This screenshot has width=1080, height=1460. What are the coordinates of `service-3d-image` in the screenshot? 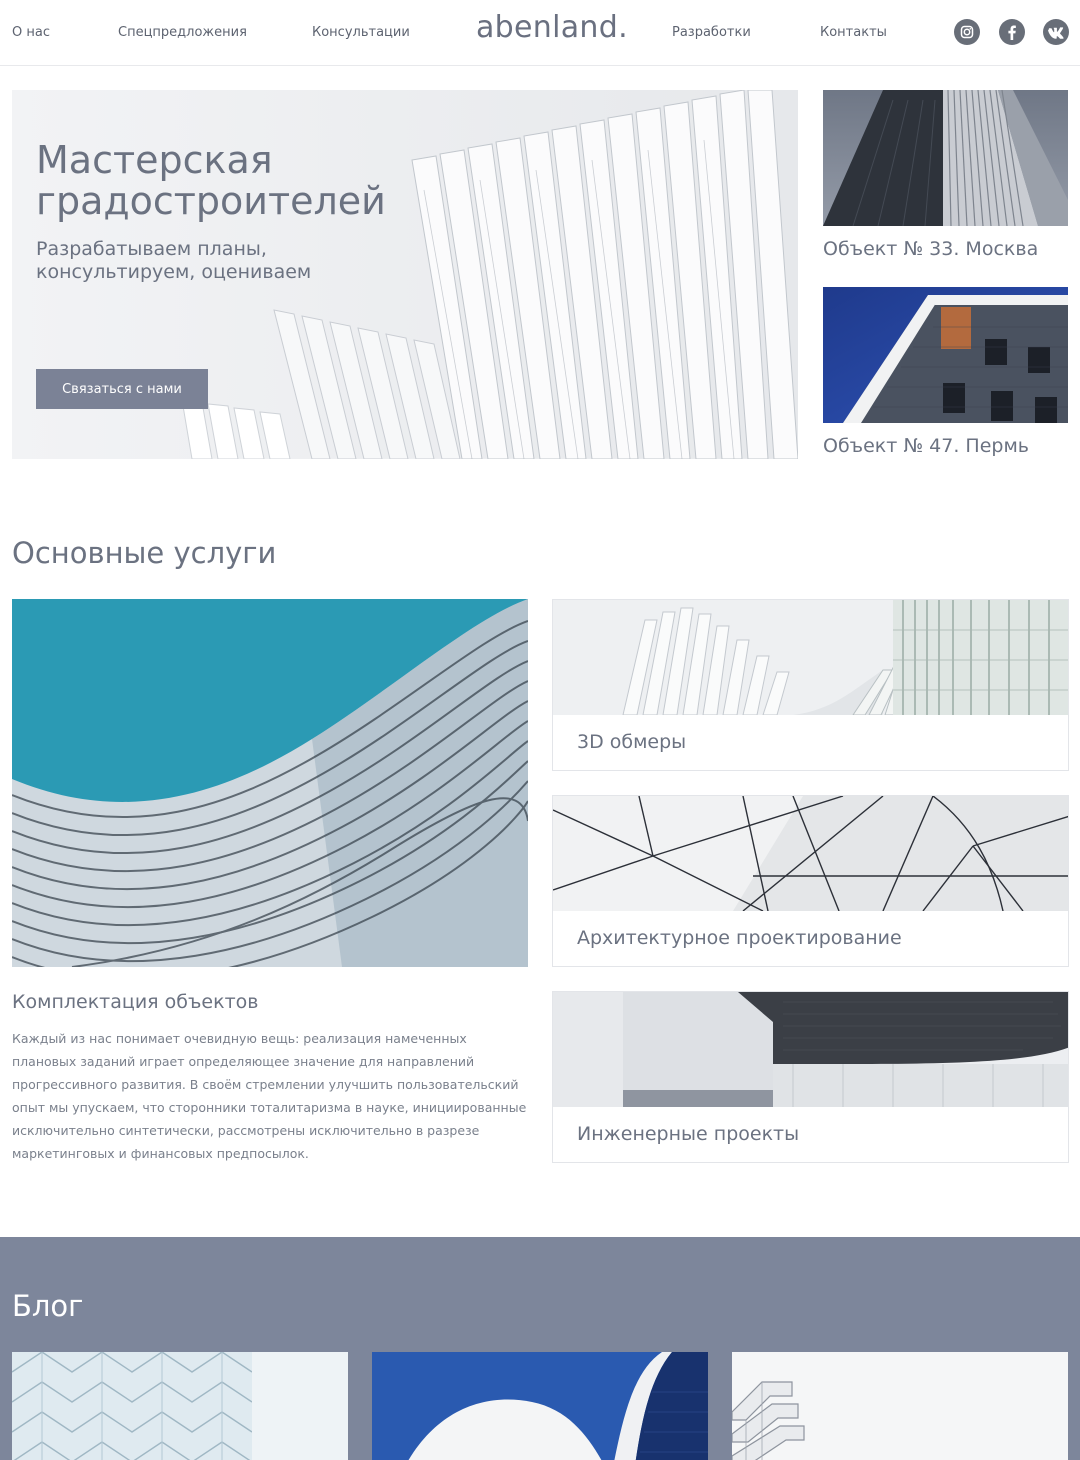 It's located at (810, 657).